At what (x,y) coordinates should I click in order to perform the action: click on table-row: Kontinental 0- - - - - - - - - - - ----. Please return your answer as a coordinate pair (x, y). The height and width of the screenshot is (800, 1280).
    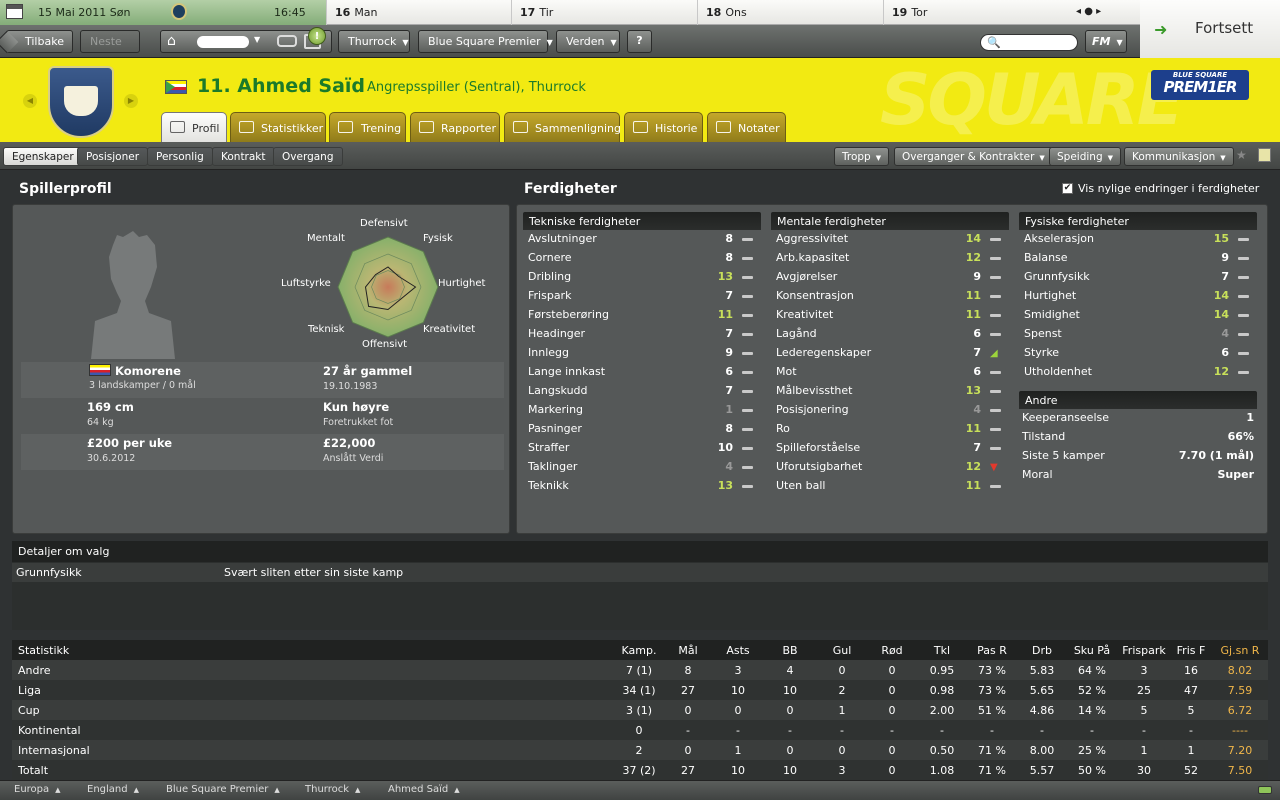
    Looking at the image, I should click on (640, 730).